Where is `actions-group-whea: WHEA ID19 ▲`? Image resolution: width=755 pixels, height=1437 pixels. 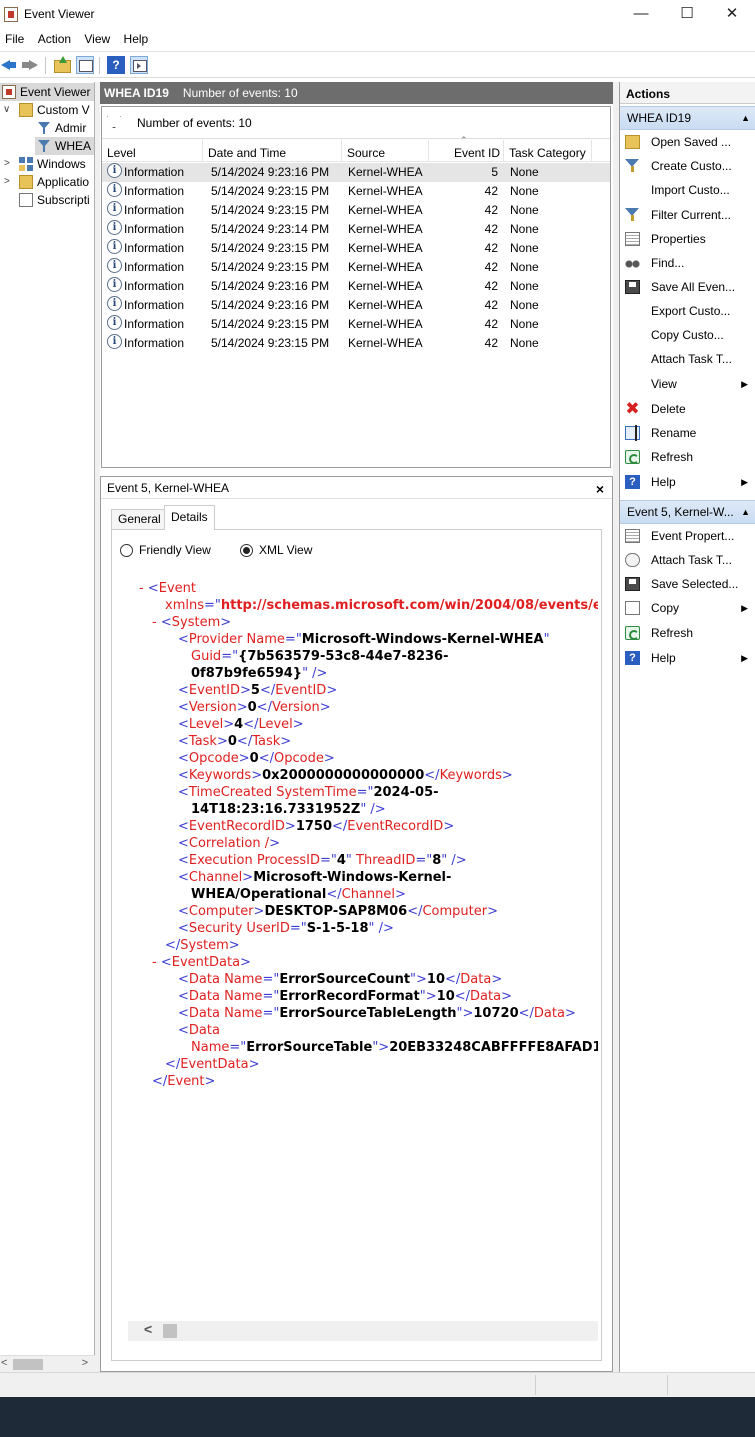 actions-group-whea: WHEA ID19 ▲ is located at coordinates (687, 118).